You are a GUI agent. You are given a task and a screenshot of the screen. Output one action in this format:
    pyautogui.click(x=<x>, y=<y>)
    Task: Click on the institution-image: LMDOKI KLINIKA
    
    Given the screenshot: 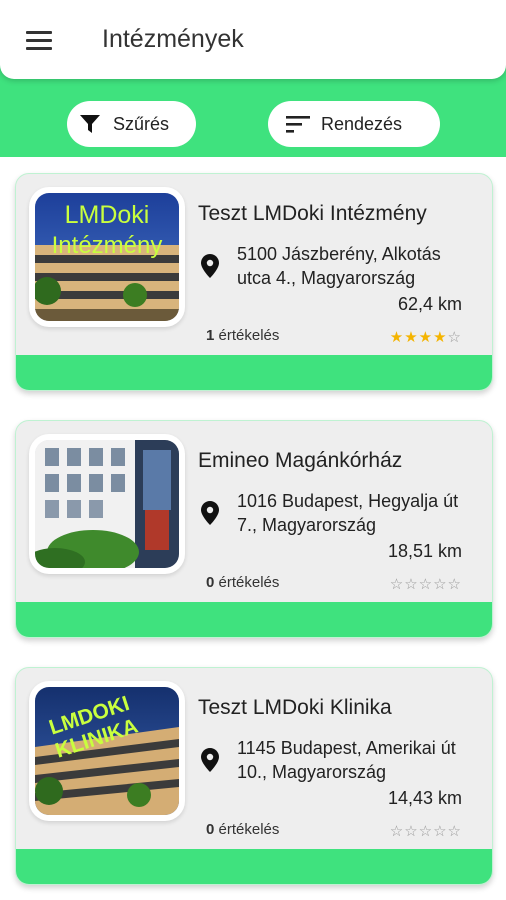 What is the action you would take?
    pyautogui.click(x=107, y=751)
    